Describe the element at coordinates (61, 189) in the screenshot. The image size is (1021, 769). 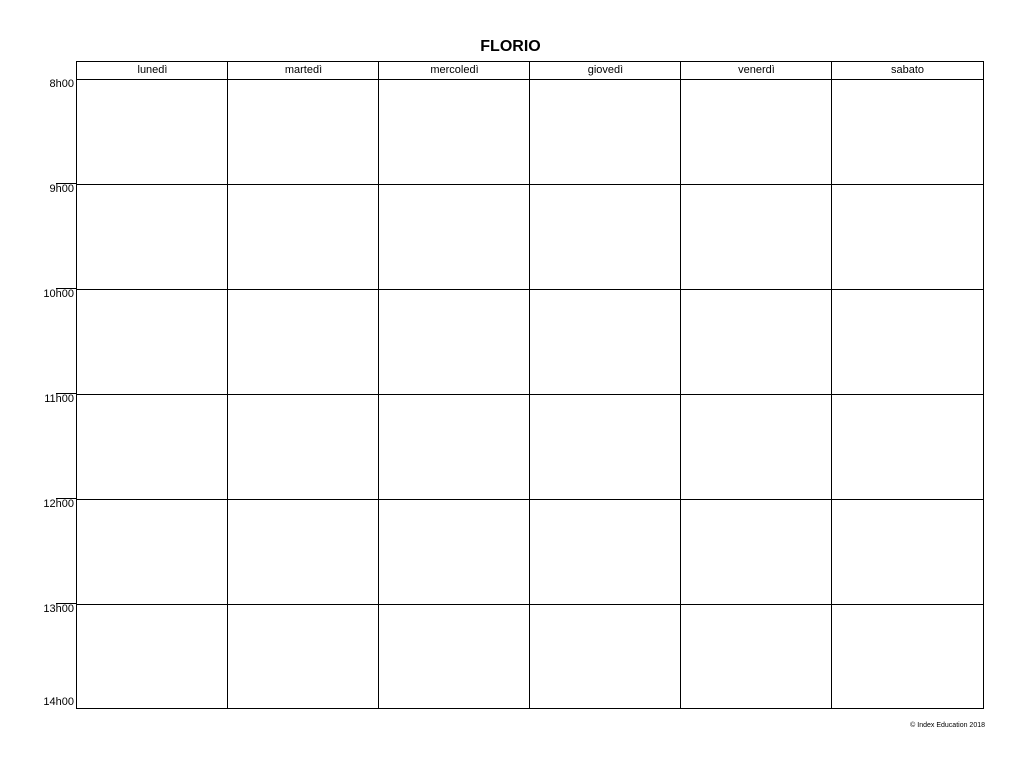
I see `hour-label: 9h00` at that location.